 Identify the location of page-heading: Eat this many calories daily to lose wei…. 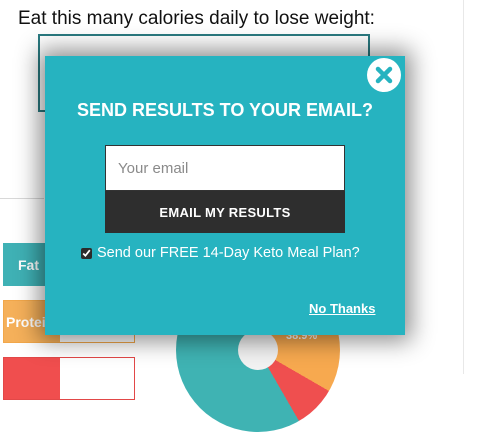
(196, 18).